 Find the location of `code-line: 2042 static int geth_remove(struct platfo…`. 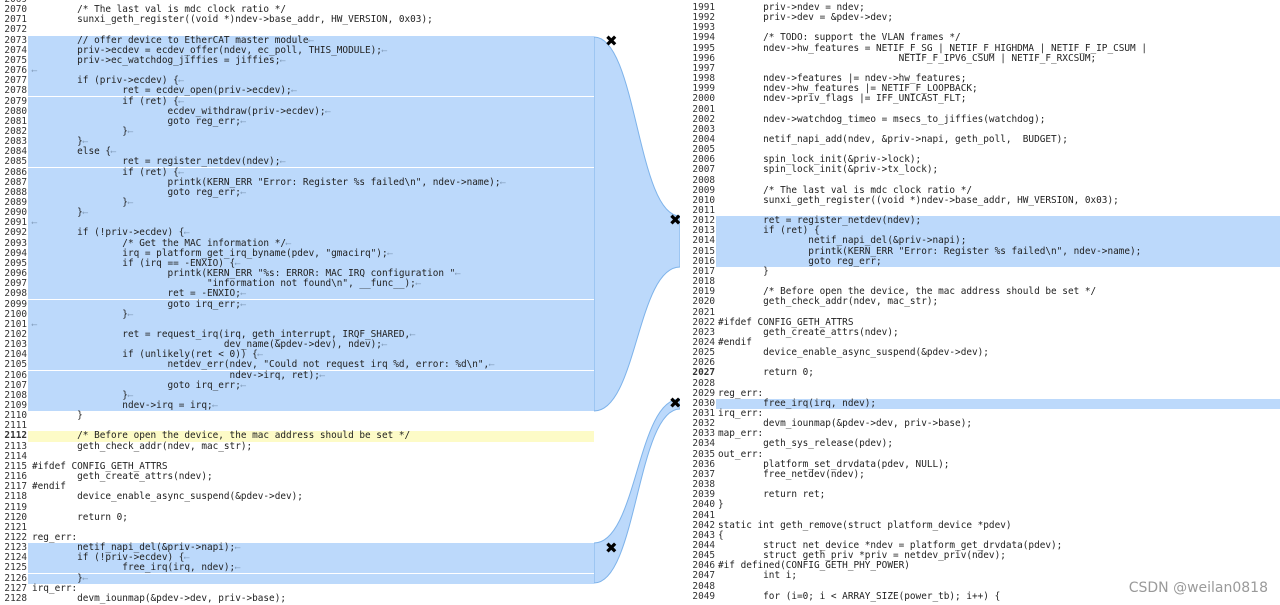

code-line: 2042 static int geth_remove(struct platfo… is located at coordinates (980, 525).